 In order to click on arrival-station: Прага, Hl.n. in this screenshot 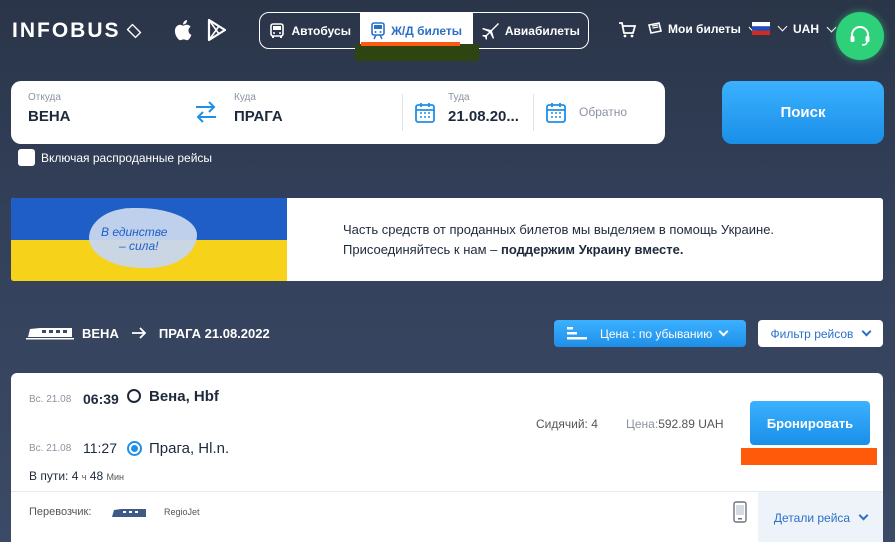, I will do `click(189, 448)`.